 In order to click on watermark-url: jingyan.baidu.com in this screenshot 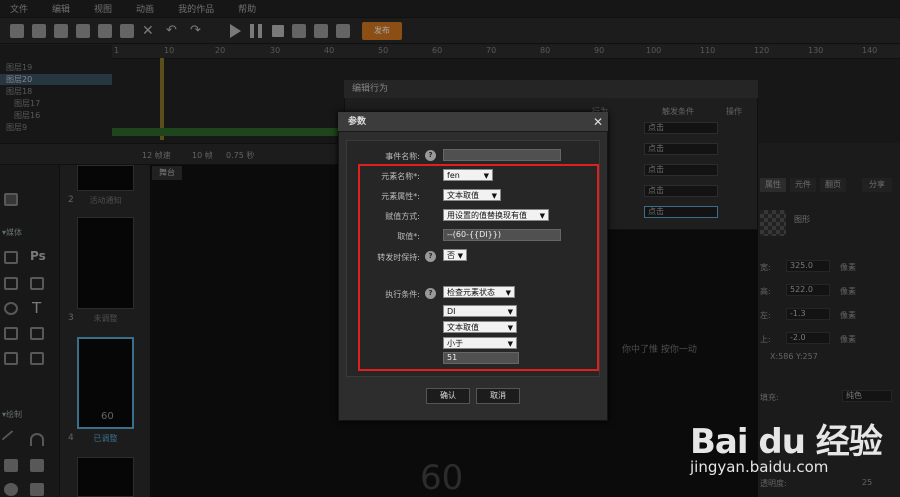, I will do `click(759, 467)`.